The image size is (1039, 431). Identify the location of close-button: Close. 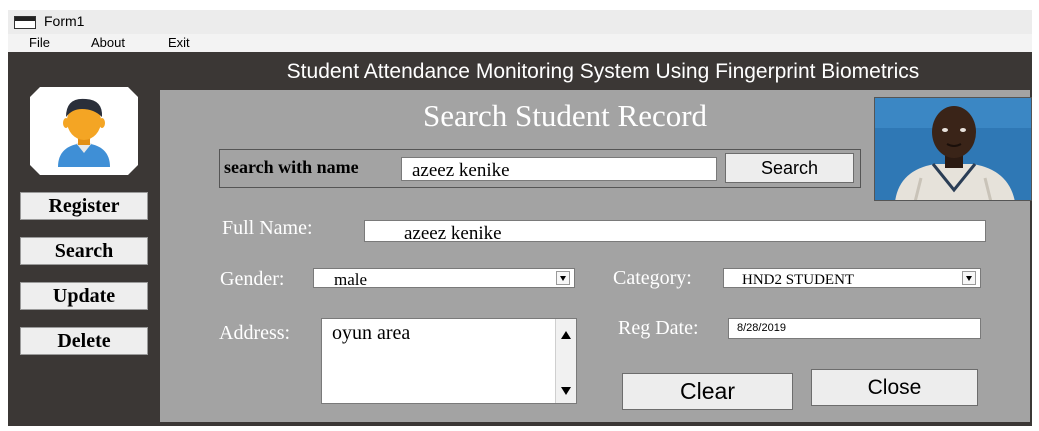
(894, 387).